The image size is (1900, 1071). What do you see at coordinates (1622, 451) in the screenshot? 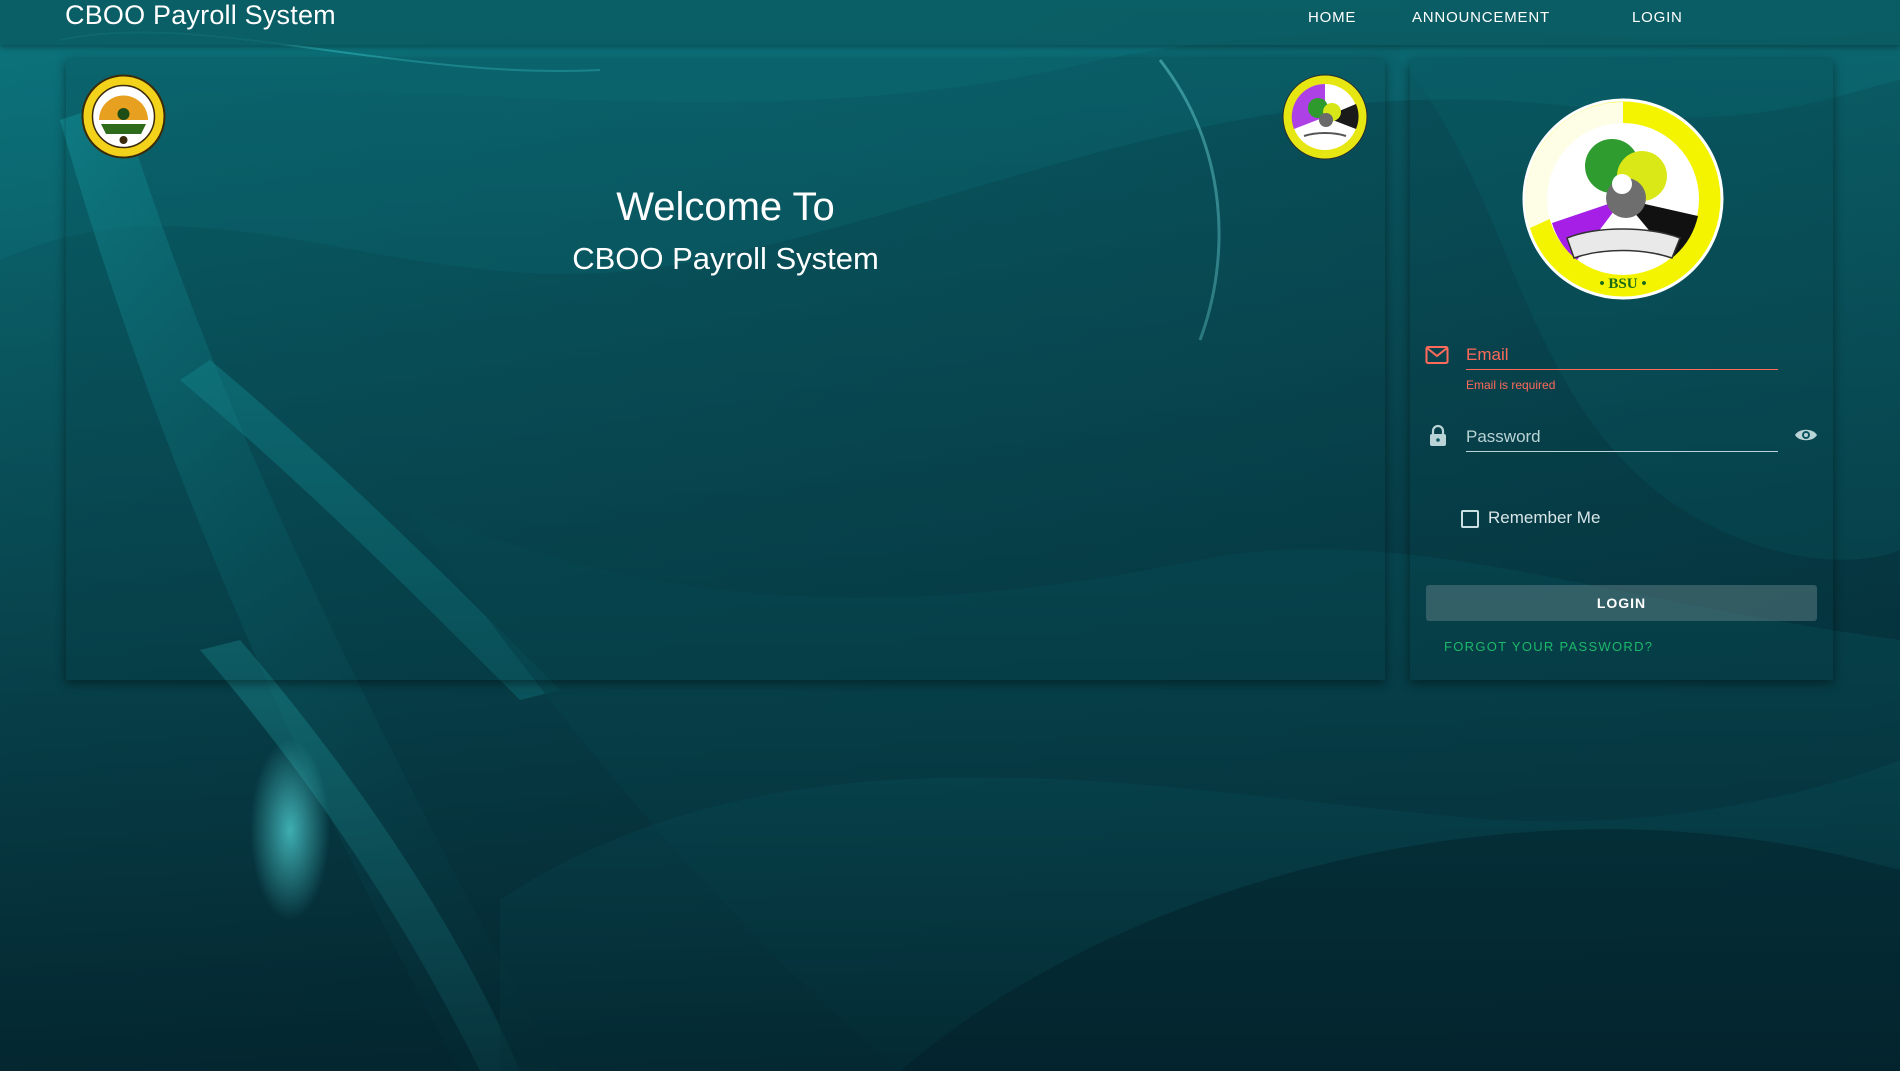
I see `password-field-underline` at bounding box center [1622, 451].